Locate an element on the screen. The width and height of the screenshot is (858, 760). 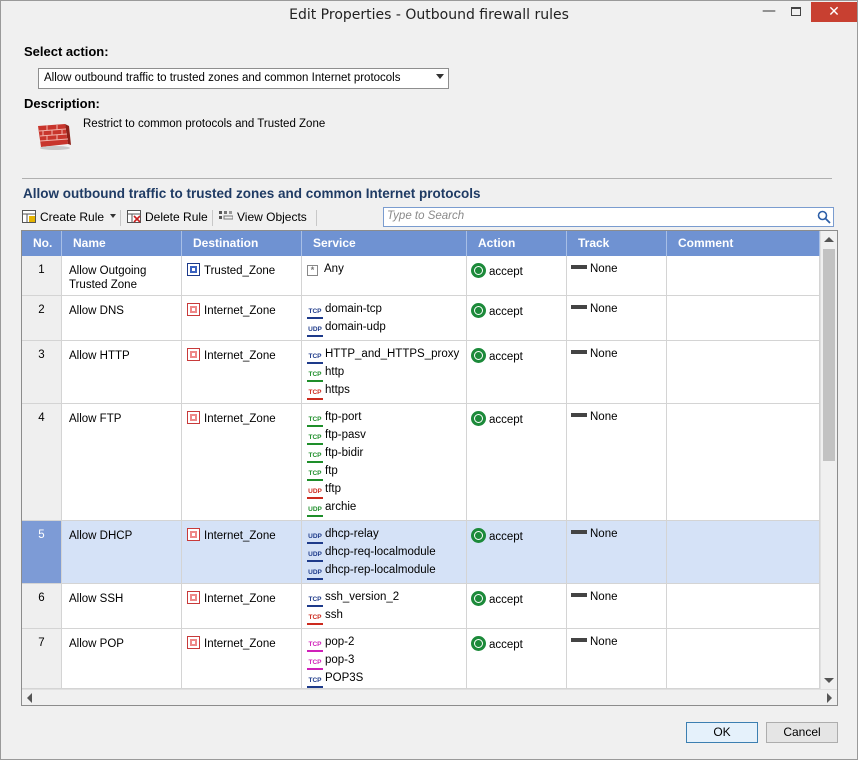
close-button: ✕ is located at coordinates (834, 12).